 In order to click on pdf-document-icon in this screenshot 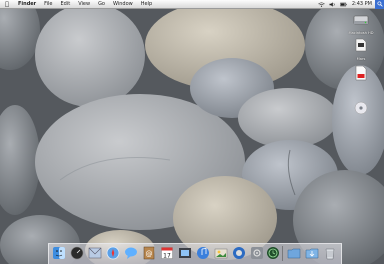, I will do `click(361, 73)`.